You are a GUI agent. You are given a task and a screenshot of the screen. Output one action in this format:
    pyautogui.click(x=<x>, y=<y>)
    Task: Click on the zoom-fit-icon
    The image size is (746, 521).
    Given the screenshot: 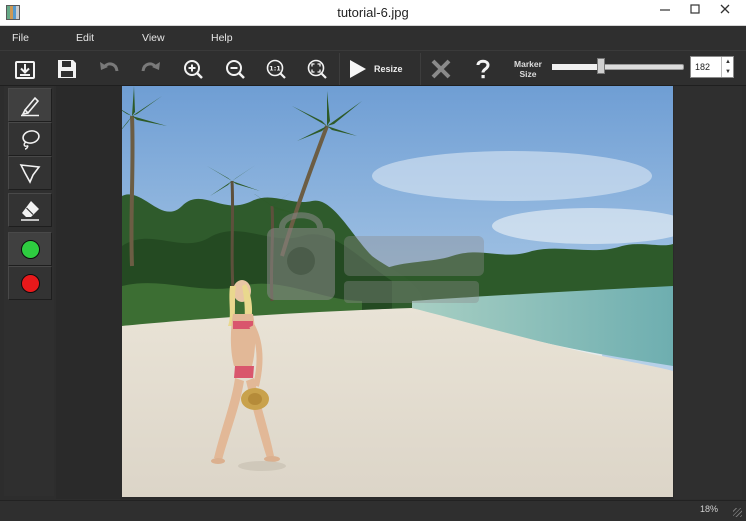 What is the action you would take?
    pyautogui.click(x=317, y=69)
    